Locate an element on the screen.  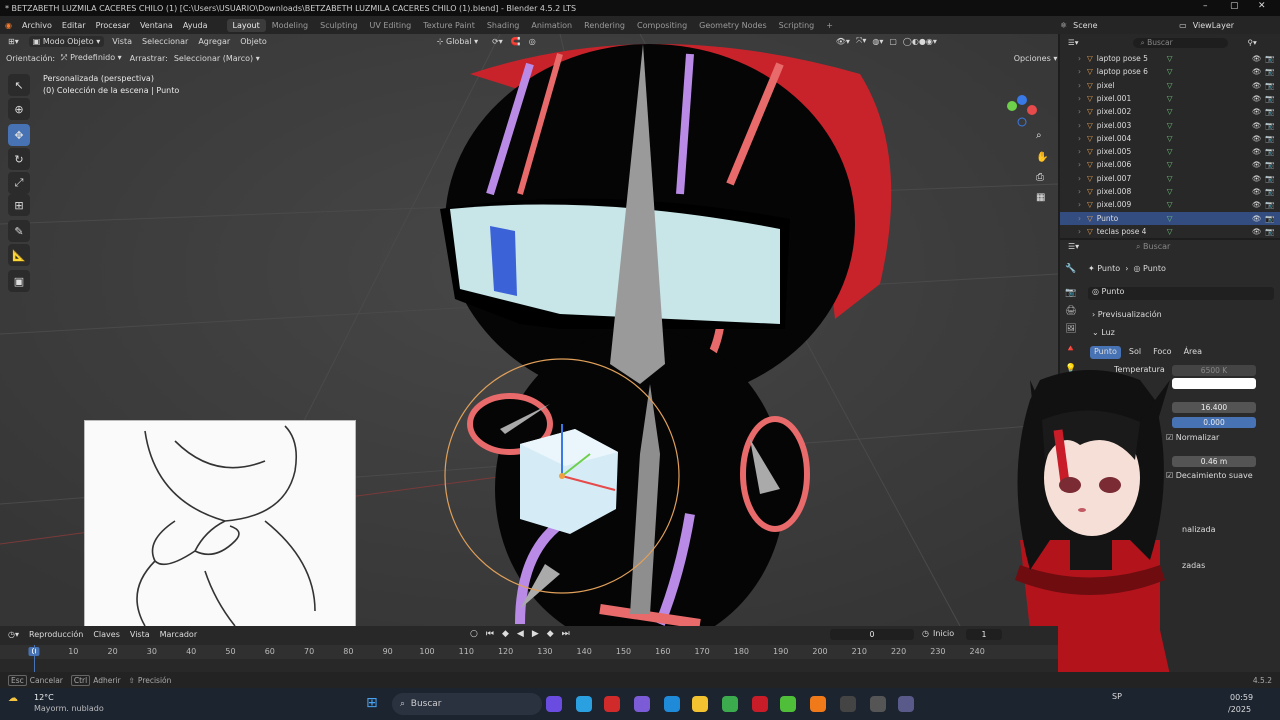
camera-icon: ⎙ is located at coordinates (1040, 177).